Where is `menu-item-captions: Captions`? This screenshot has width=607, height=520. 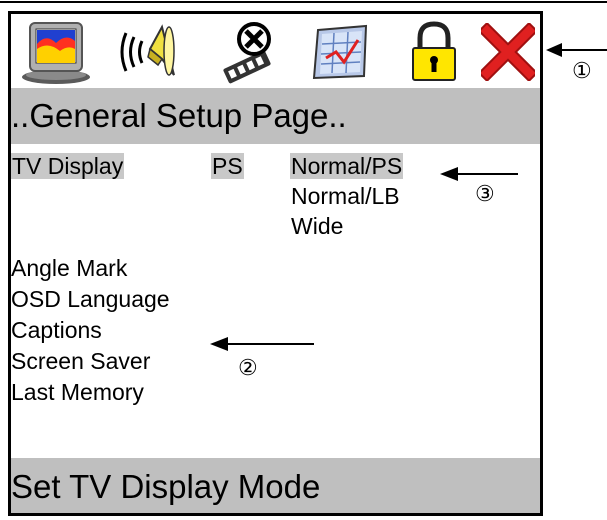 menu-item-captions: Captions is located at coordinates (56, 330).